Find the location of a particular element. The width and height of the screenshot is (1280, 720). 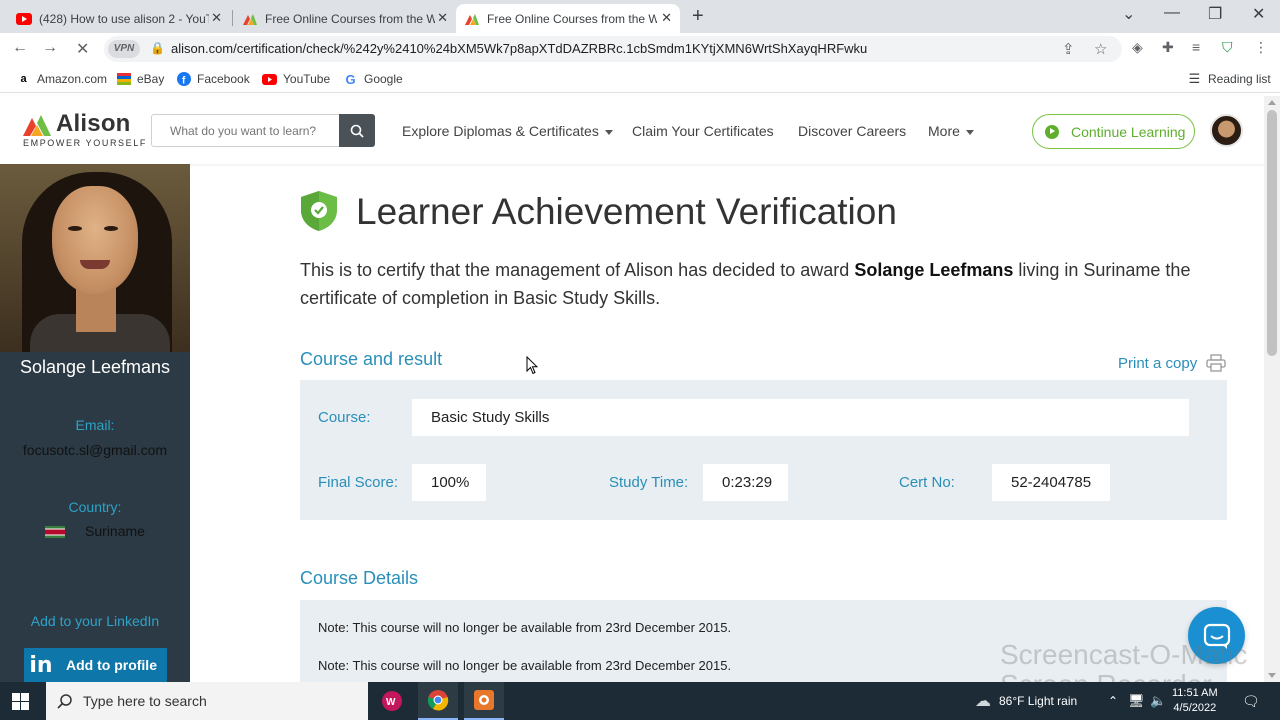

bookmark-amazon: a Amazon.com is located at coordinates (61, 79).